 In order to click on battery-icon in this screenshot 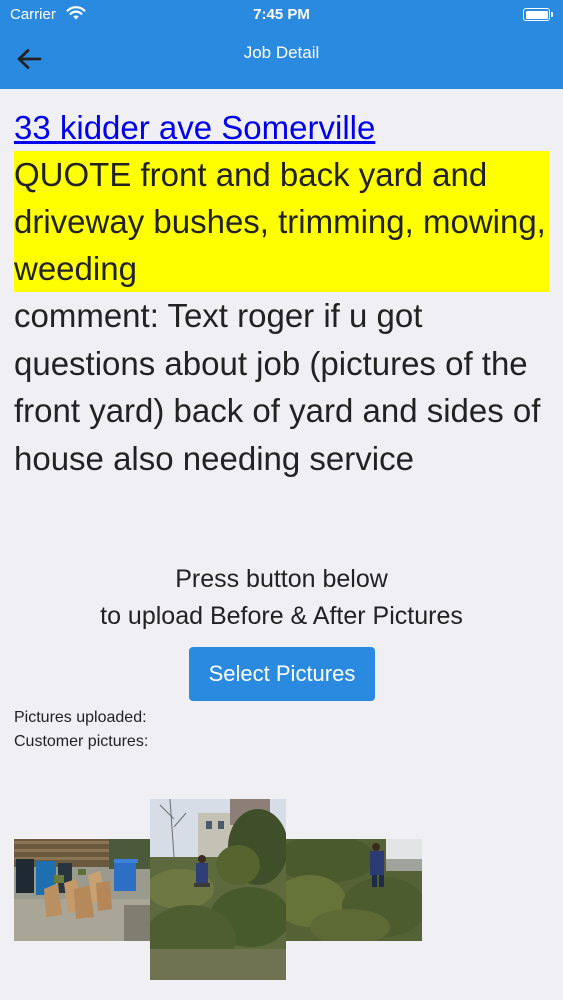, I will do `click(536, 14)`.